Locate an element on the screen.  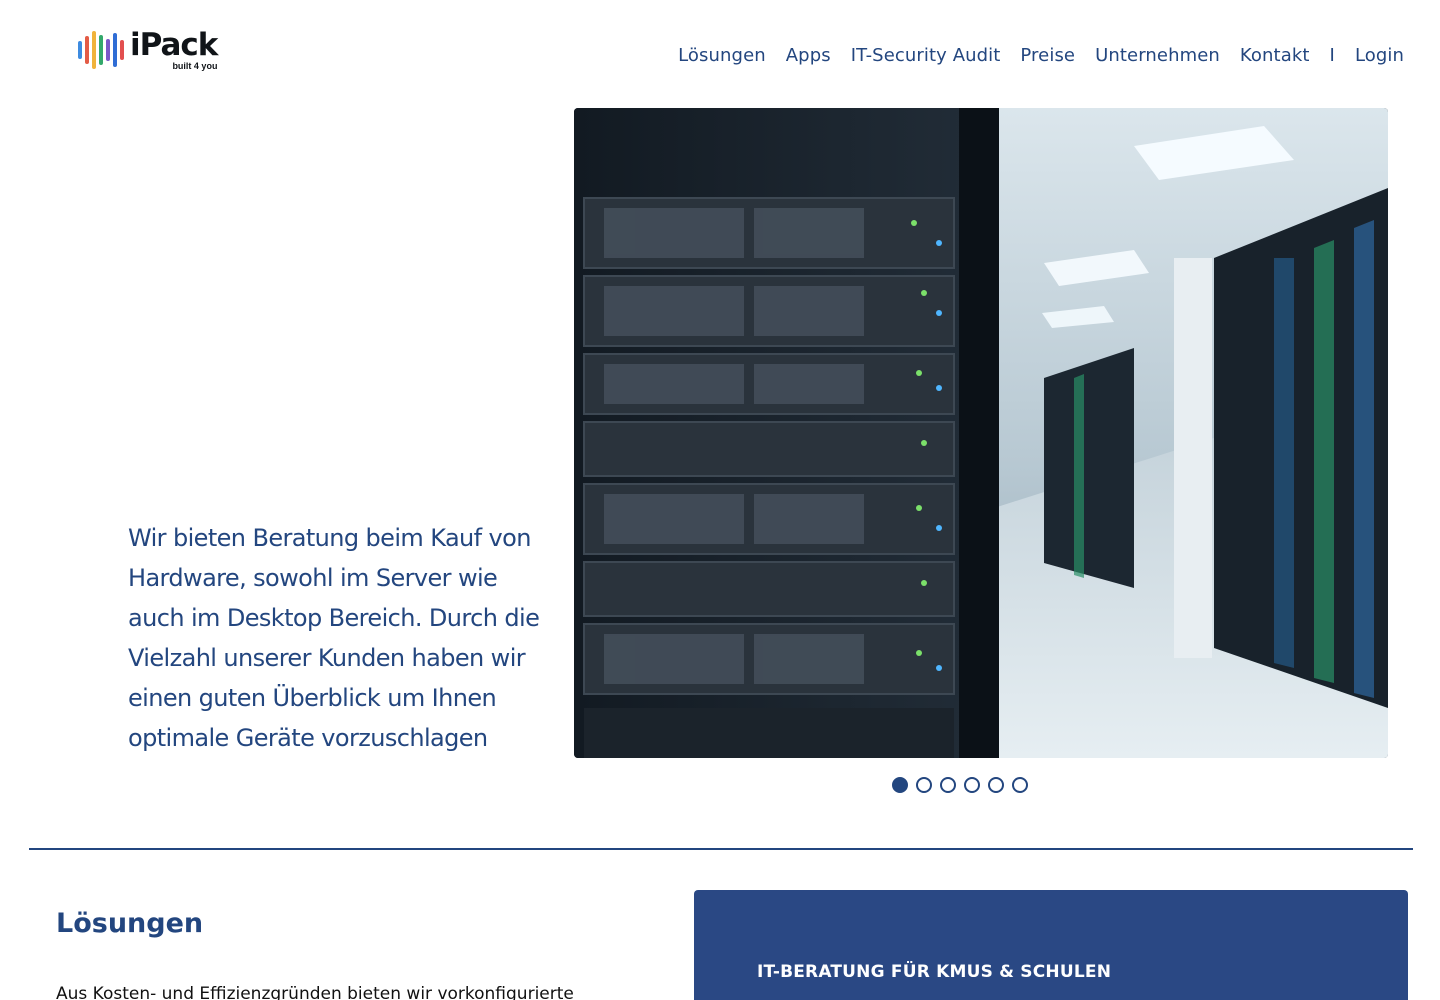
nav-item-apps: Apps is located at coordinates (808, 55).